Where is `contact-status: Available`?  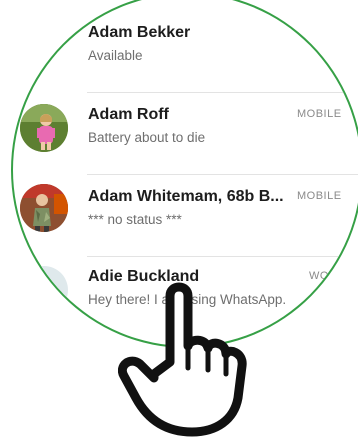 contact-status: Available is located at coordinates (115, 55).